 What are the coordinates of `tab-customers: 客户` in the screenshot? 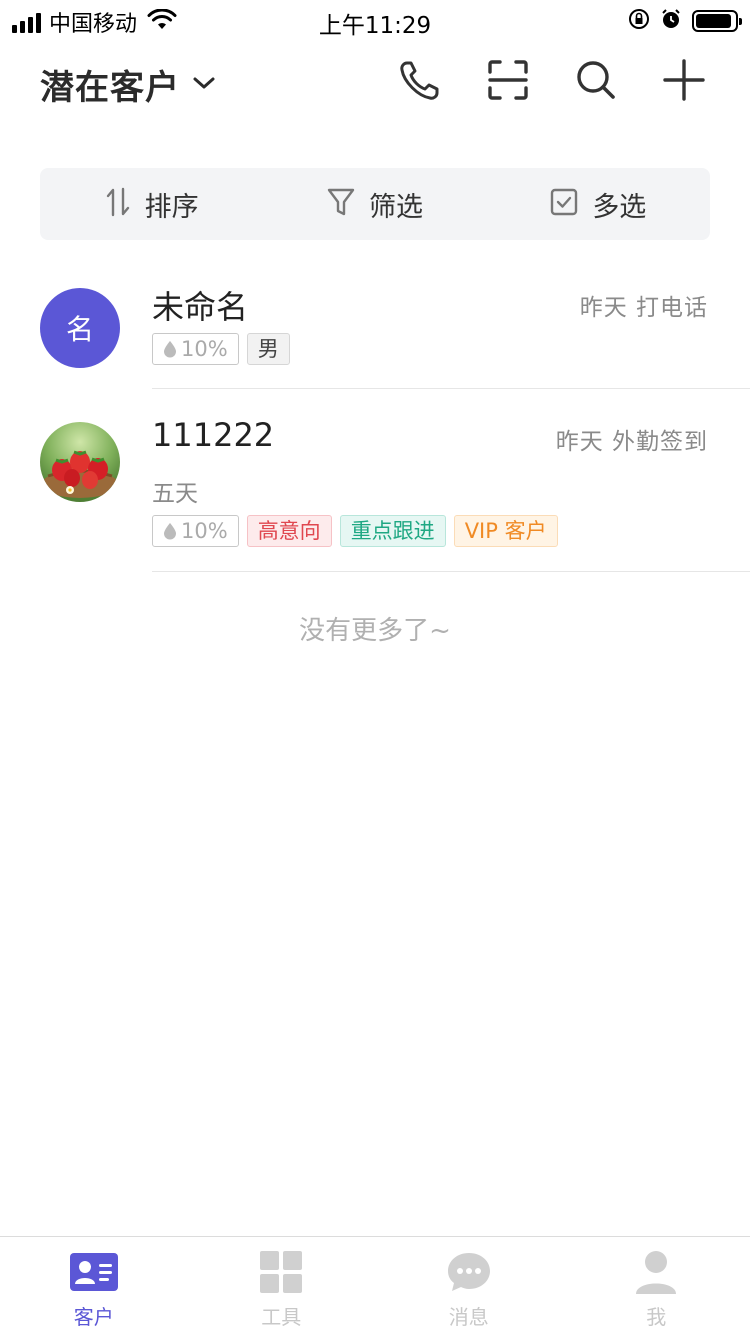 It's located at (94, 1285).